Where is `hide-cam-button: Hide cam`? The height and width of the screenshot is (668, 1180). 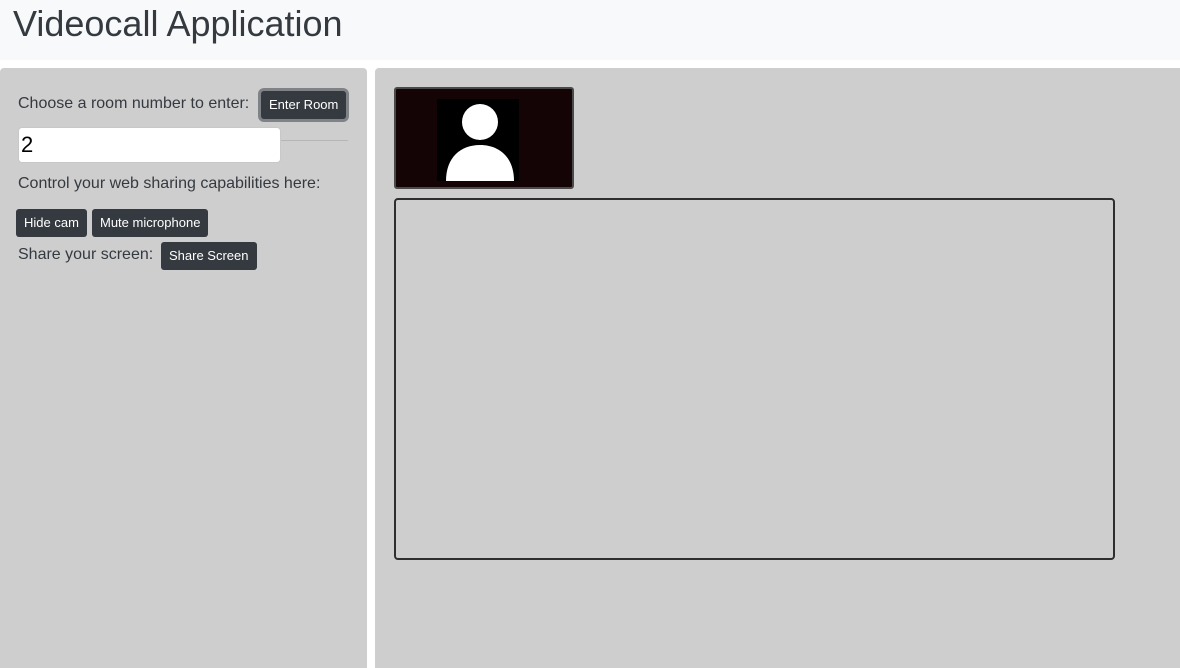
hide-cam-button: Hide cam is located at coordinates (51, 223).